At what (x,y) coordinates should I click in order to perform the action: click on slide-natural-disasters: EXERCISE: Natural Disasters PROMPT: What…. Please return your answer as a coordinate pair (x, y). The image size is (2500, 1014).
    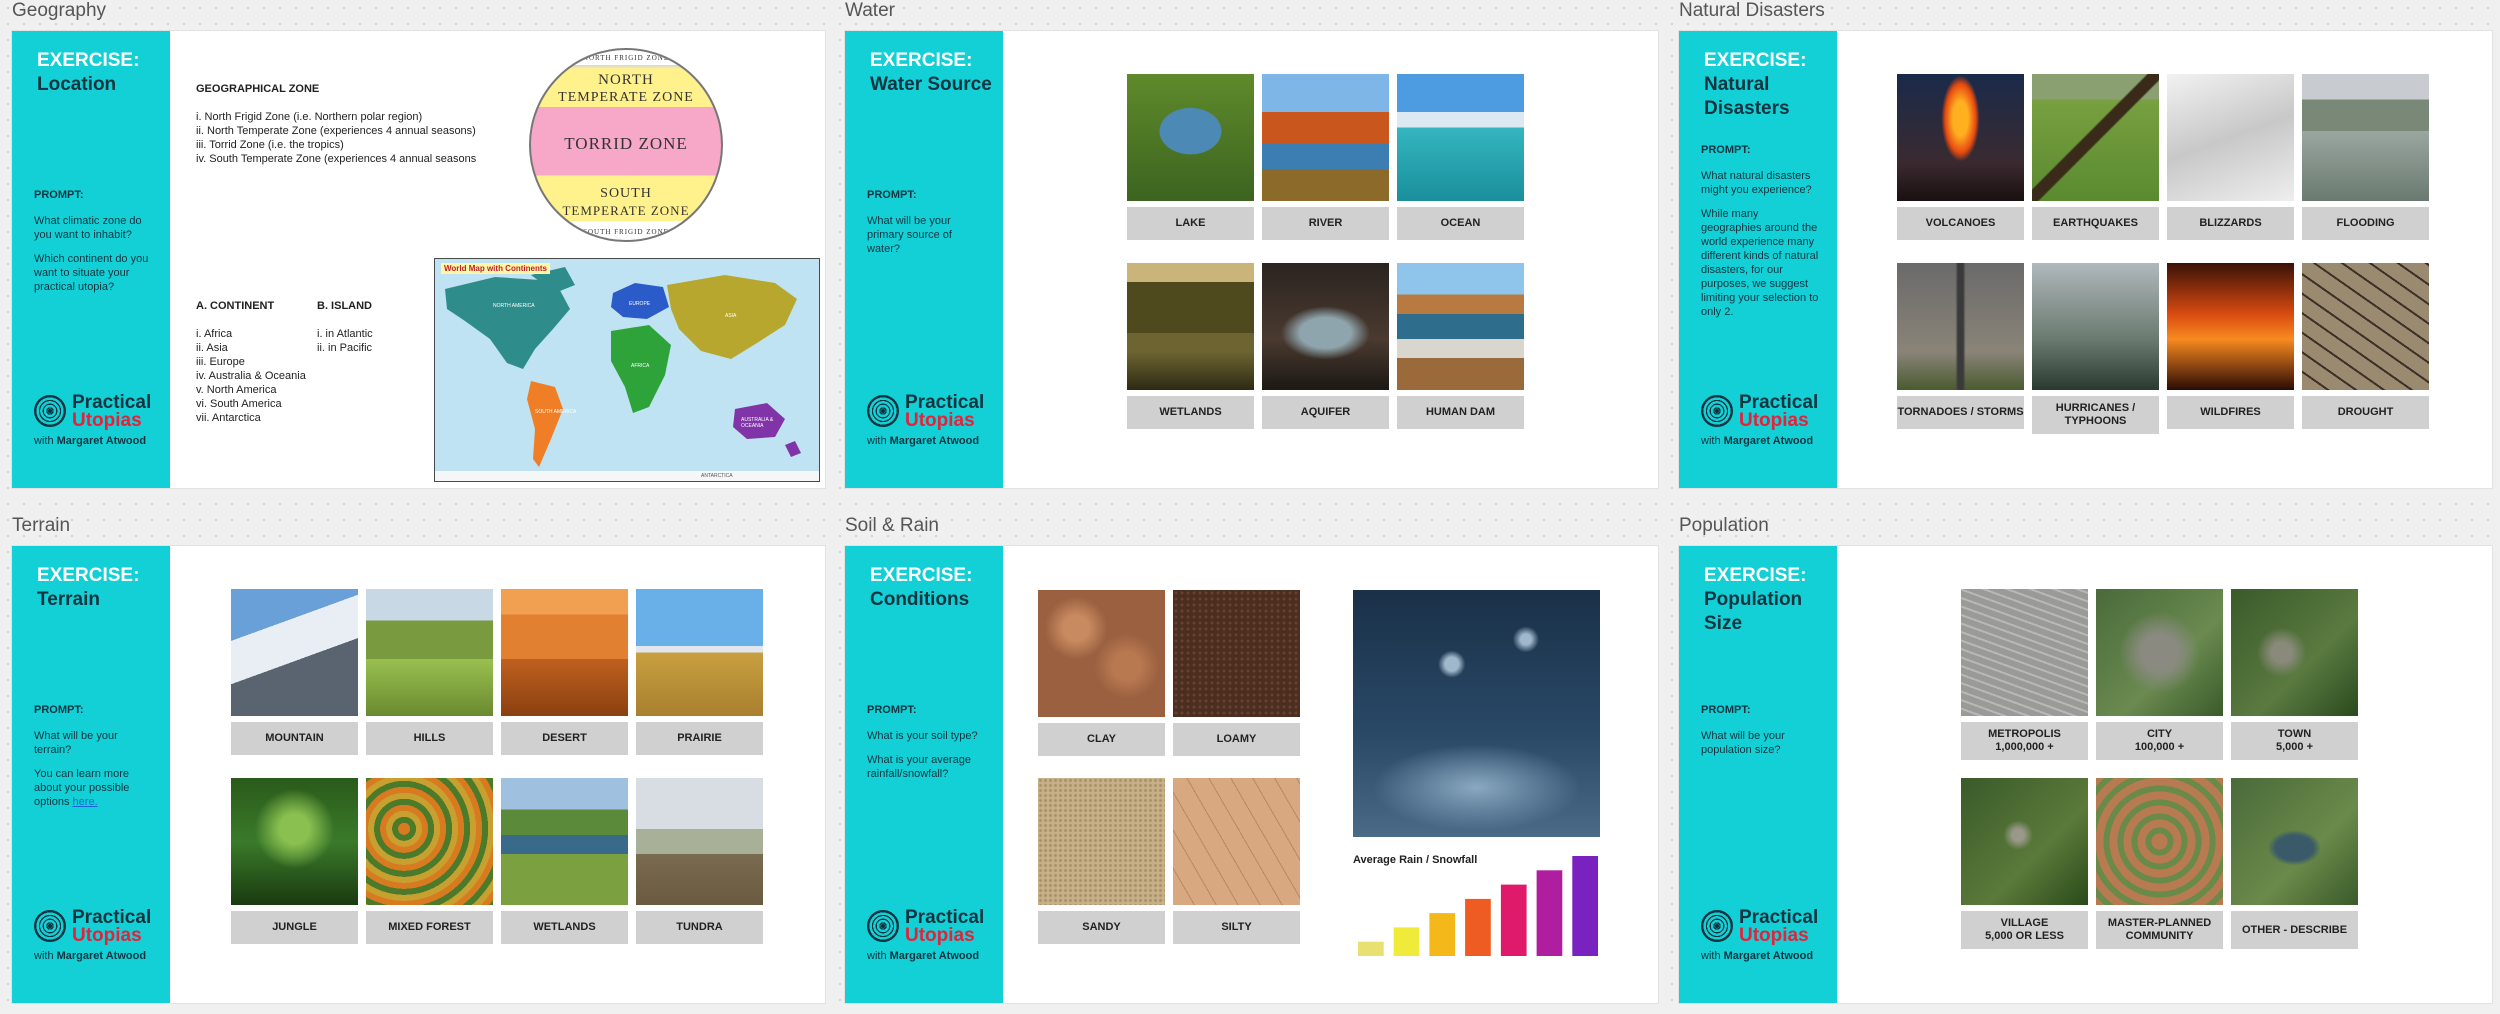
    Looking at the image, I should click on (2085, 259).